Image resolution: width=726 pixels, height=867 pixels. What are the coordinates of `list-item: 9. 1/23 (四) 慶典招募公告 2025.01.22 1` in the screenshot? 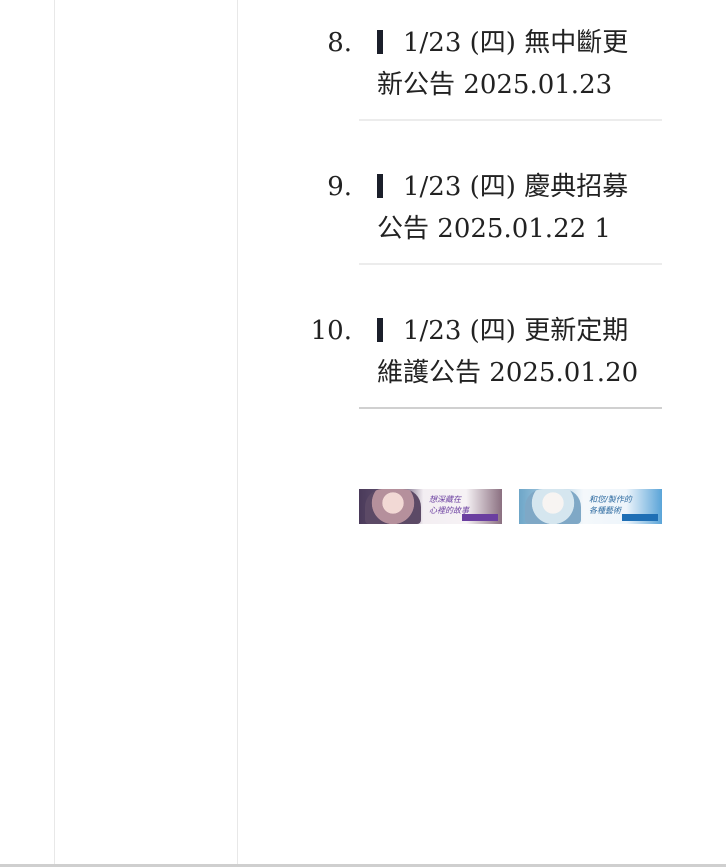 It's located at (481, 228).